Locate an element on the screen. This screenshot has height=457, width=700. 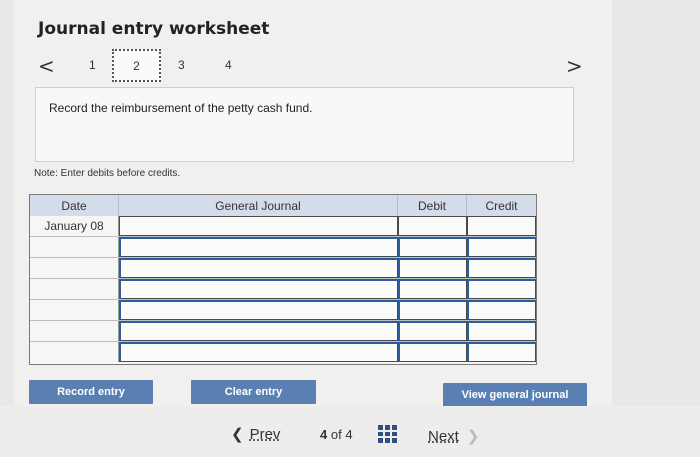
current-page: 4 is located at coordinates (324, 434).